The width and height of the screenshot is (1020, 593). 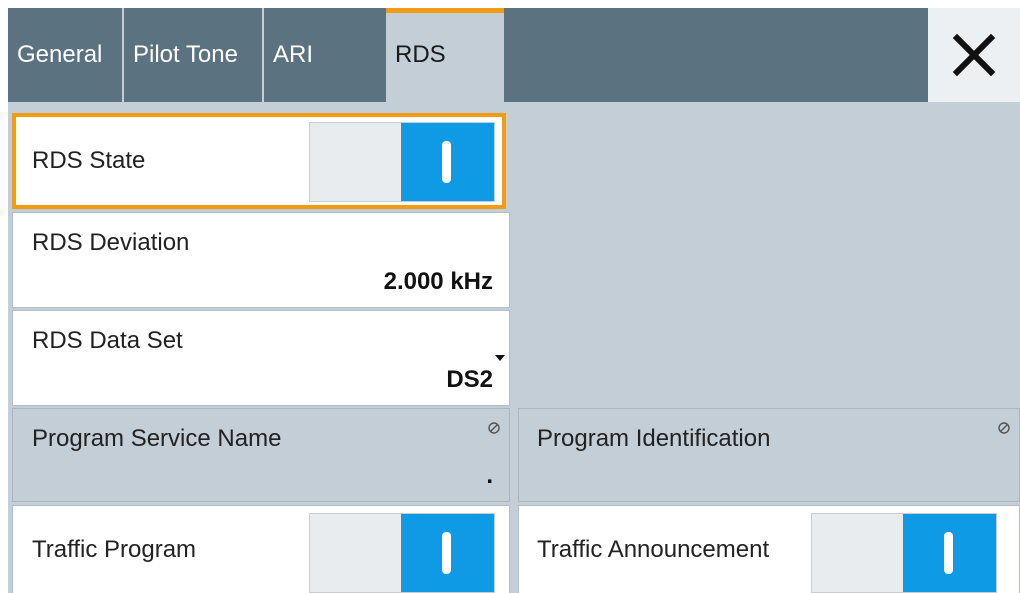 What do you see at coordinates (325, 55) in the screenshot?
I see `tab-ari: ARI` at bounding box center [325, 55].